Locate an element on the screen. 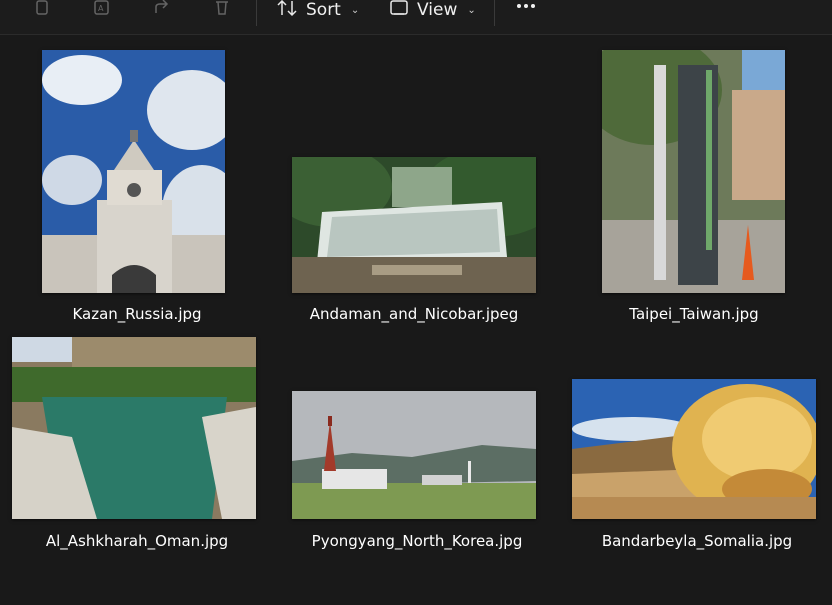 The image size is (832, 605). copy-icon is located at coordinates (42, 11).